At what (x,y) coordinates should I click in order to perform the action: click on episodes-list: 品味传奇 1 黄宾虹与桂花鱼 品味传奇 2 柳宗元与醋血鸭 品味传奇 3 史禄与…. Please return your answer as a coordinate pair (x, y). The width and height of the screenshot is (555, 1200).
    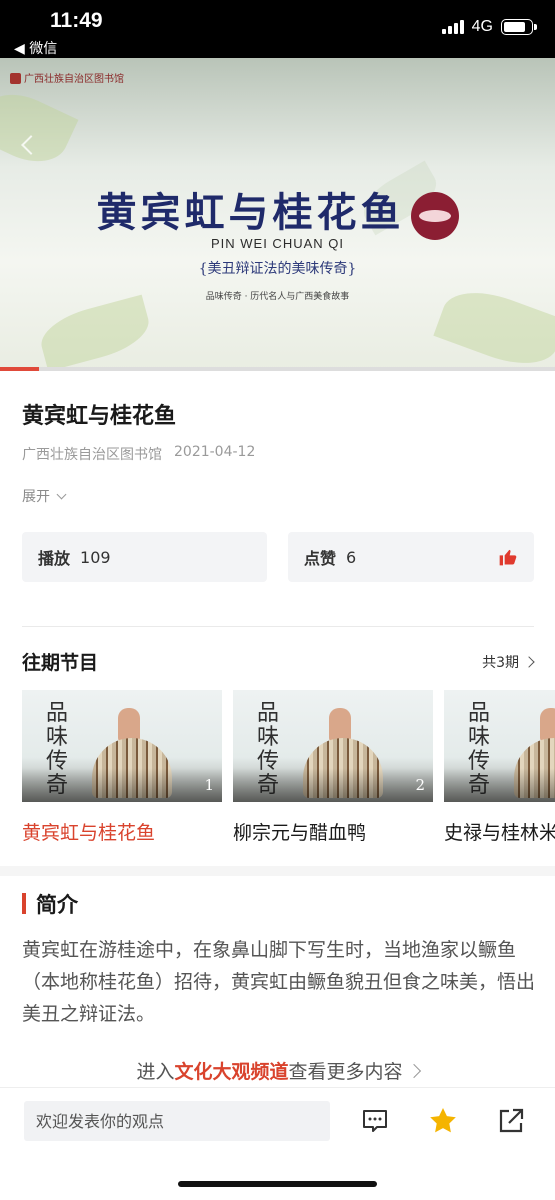
    Looking at the image, I should click on (288, 770).